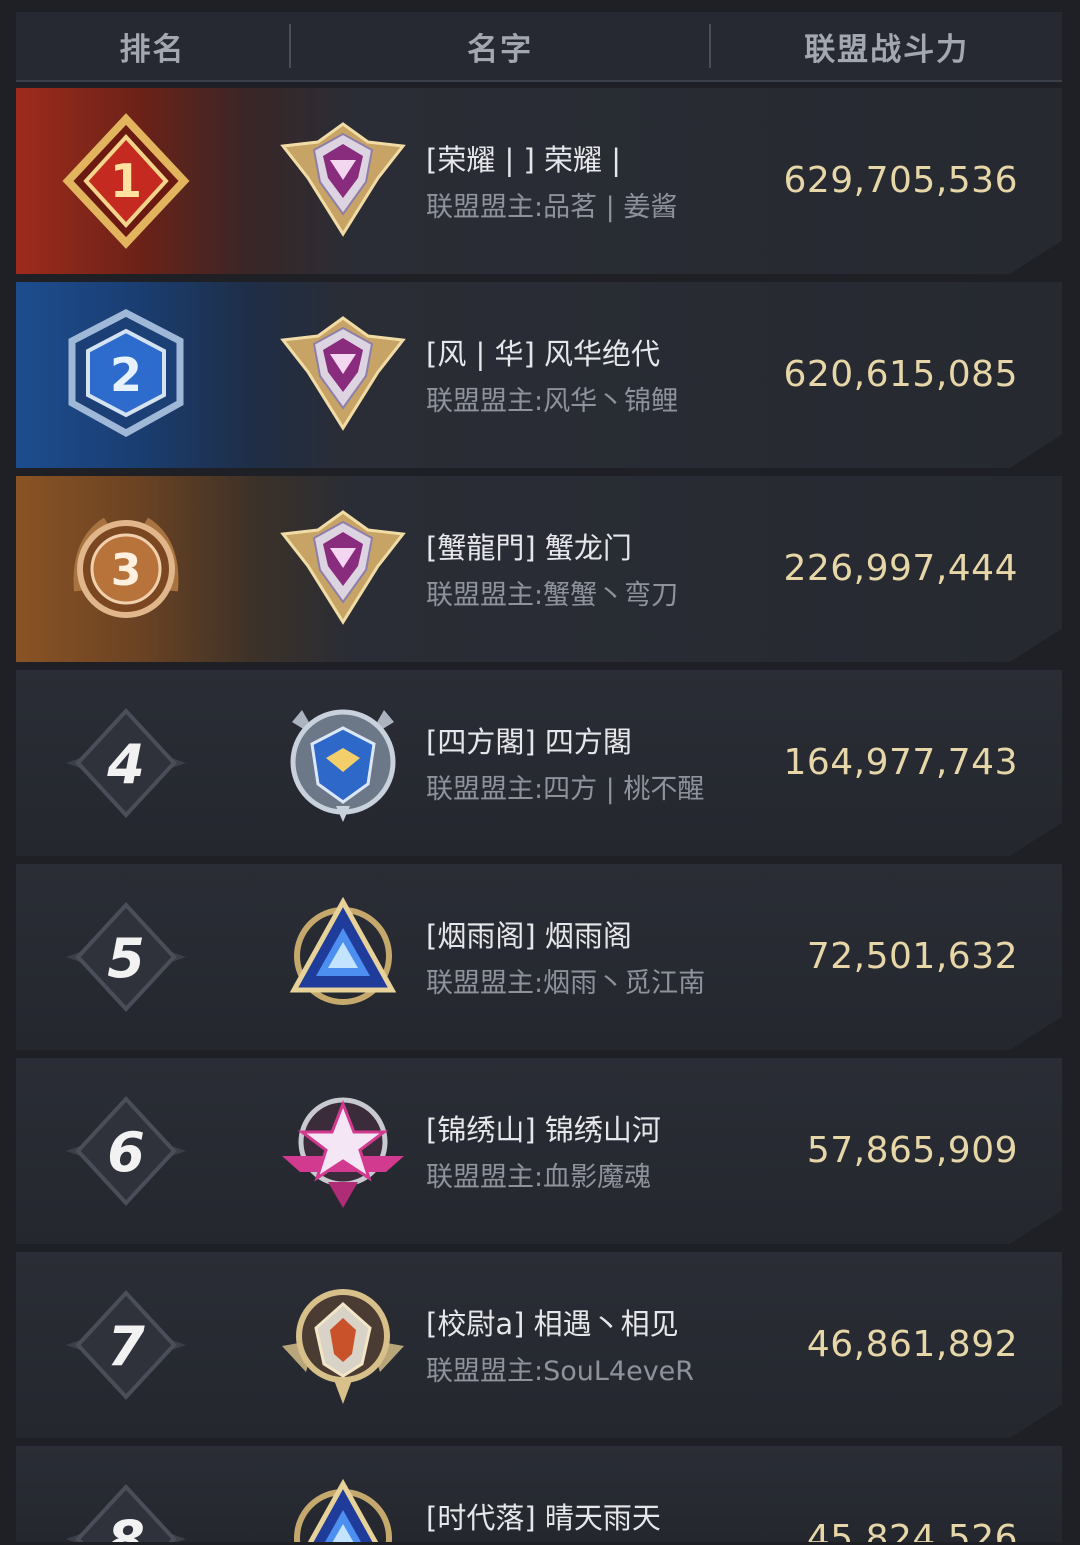 This screenshot has width=1080, height=1545. What do you see at coordinates (543, 1518) in the screenshot?
I see `alliance-name: [时代落] 晴天雨天` at bounding box center [543, 1518].